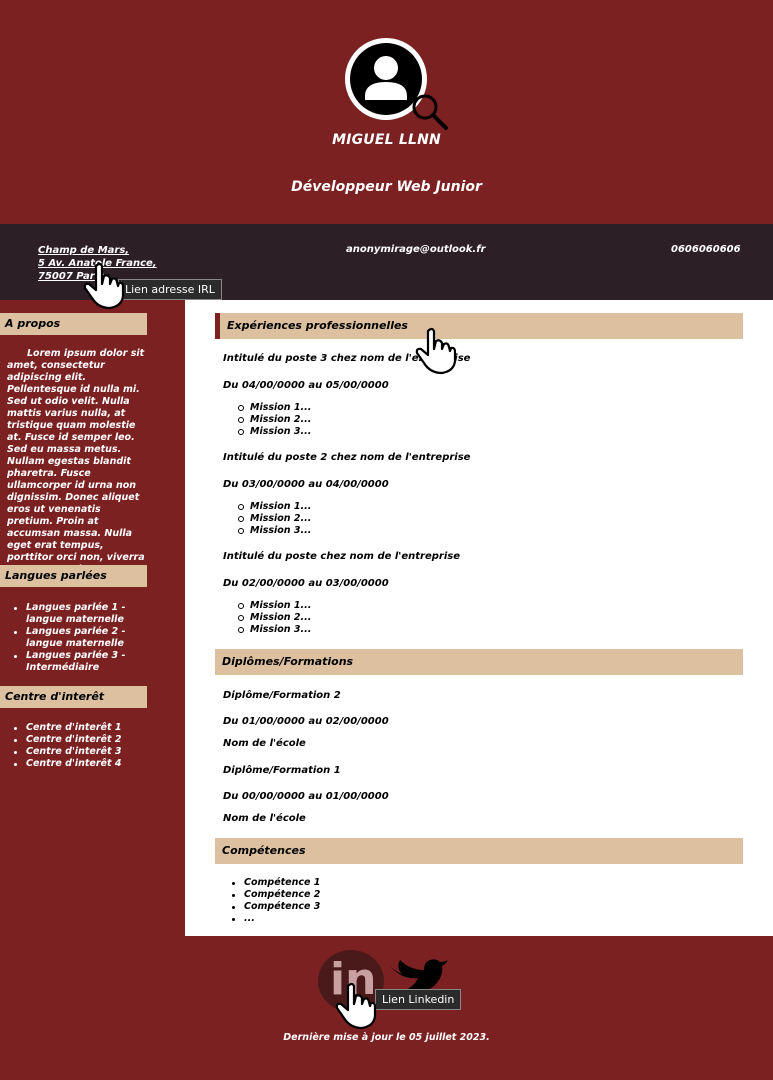 This screenshot has width=773, height=1080. What do you see at coordinates (73, 324) in the screenshot?
I see `about-heading: A propos` at bounding box center [73, 324].